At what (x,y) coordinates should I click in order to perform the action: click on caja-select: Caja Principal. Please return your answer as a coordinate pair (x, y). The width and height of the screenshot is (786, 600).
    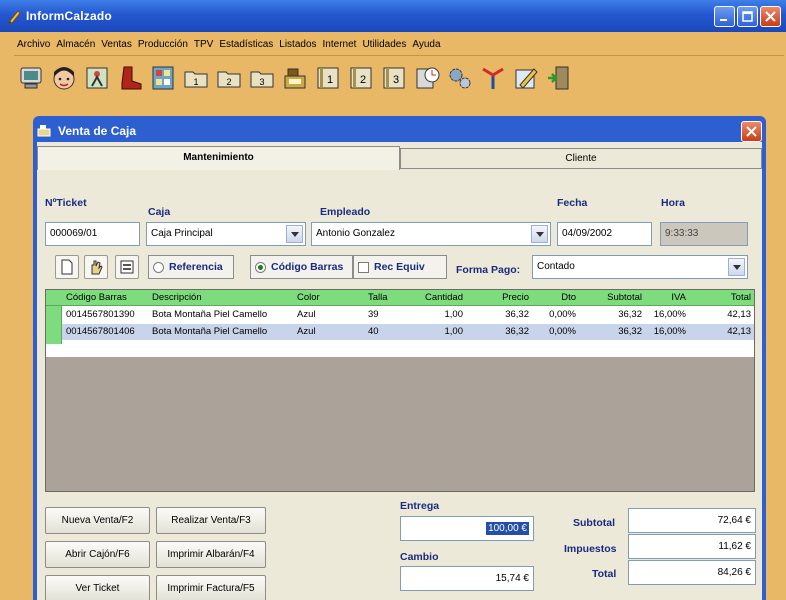
    Looking at the image, I should click on (226, 234).